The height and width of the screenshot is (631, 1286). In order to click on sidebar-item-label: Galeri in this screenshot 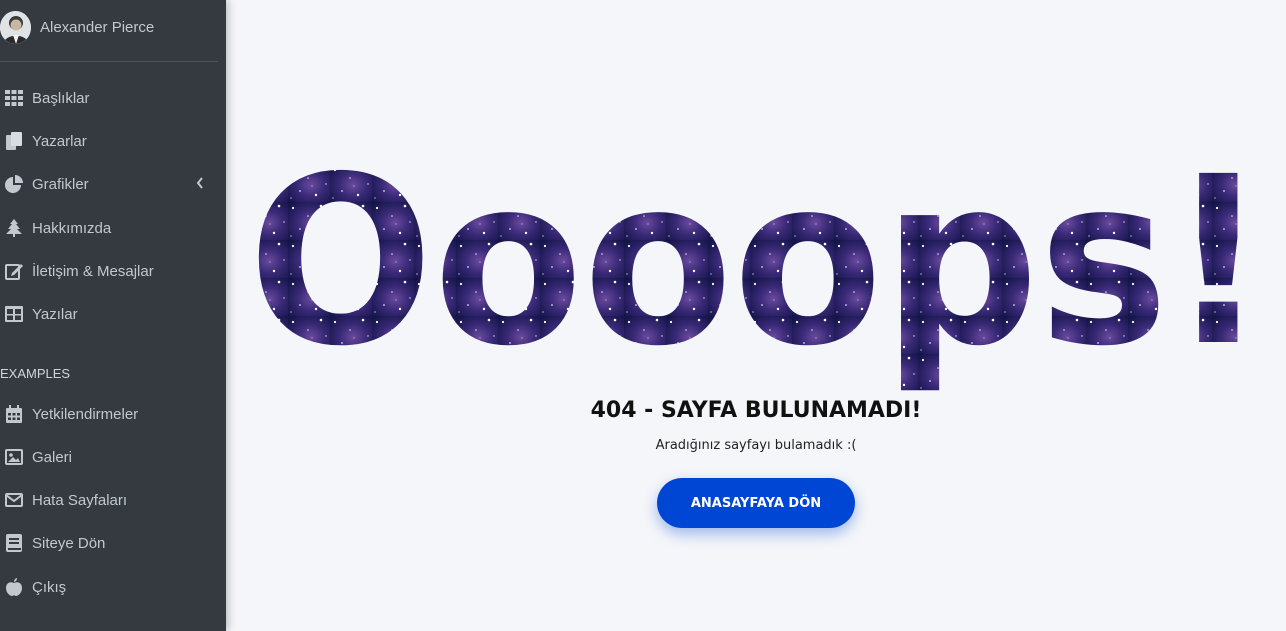, I will do `click(52, 457)`.